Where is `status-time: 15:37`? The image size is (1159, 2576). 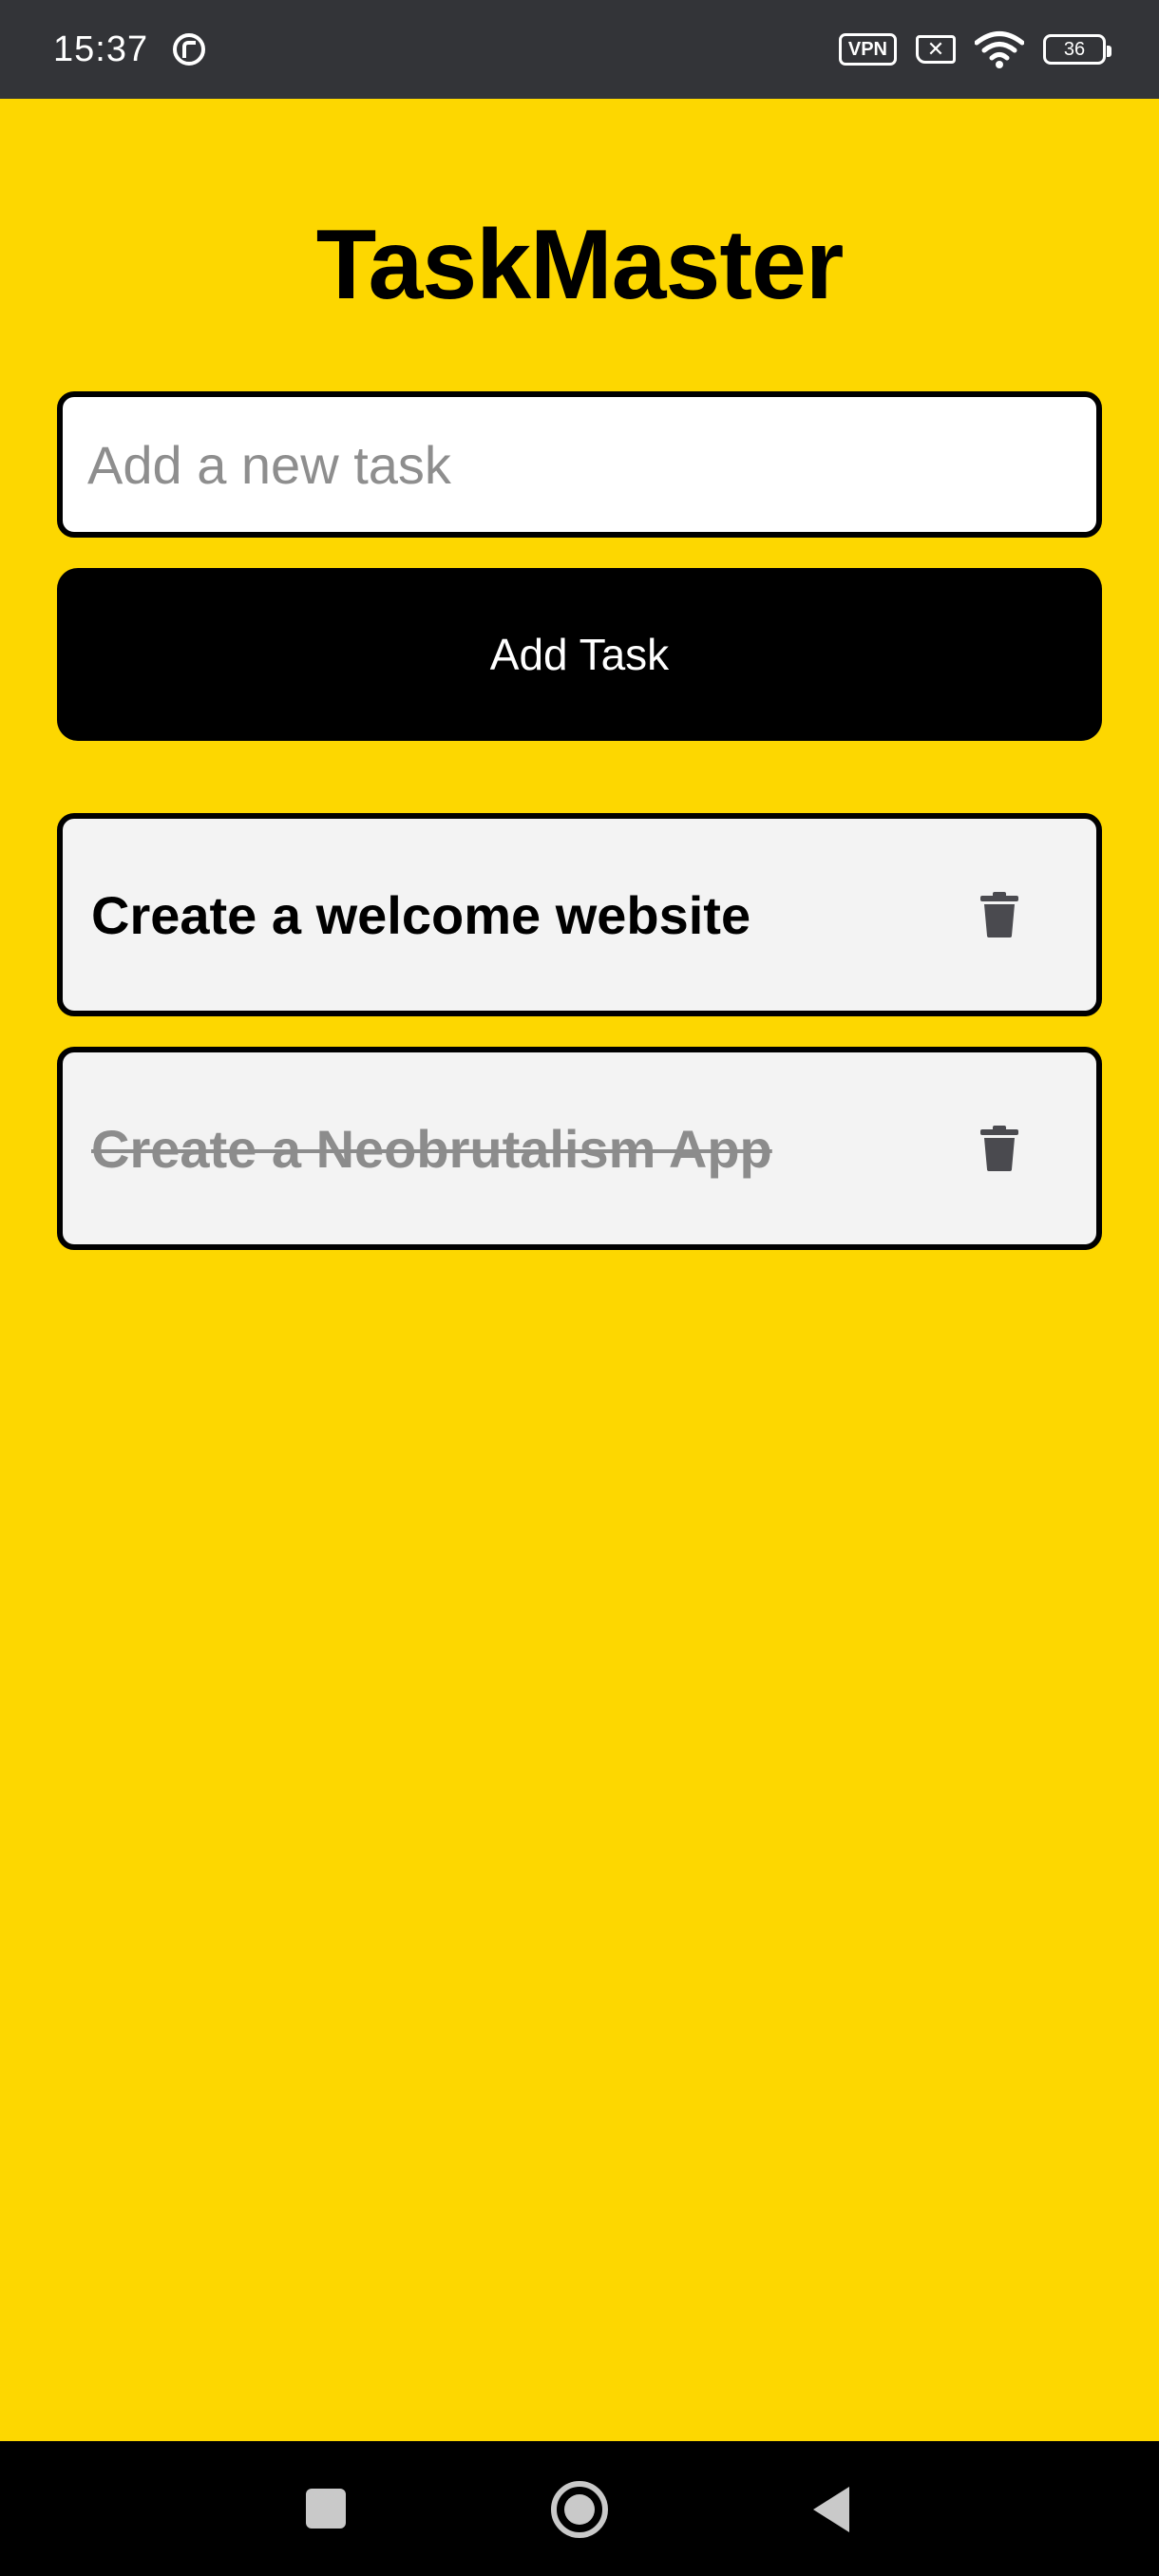 status-time: 15:37 is located at coordinates (101, 48).